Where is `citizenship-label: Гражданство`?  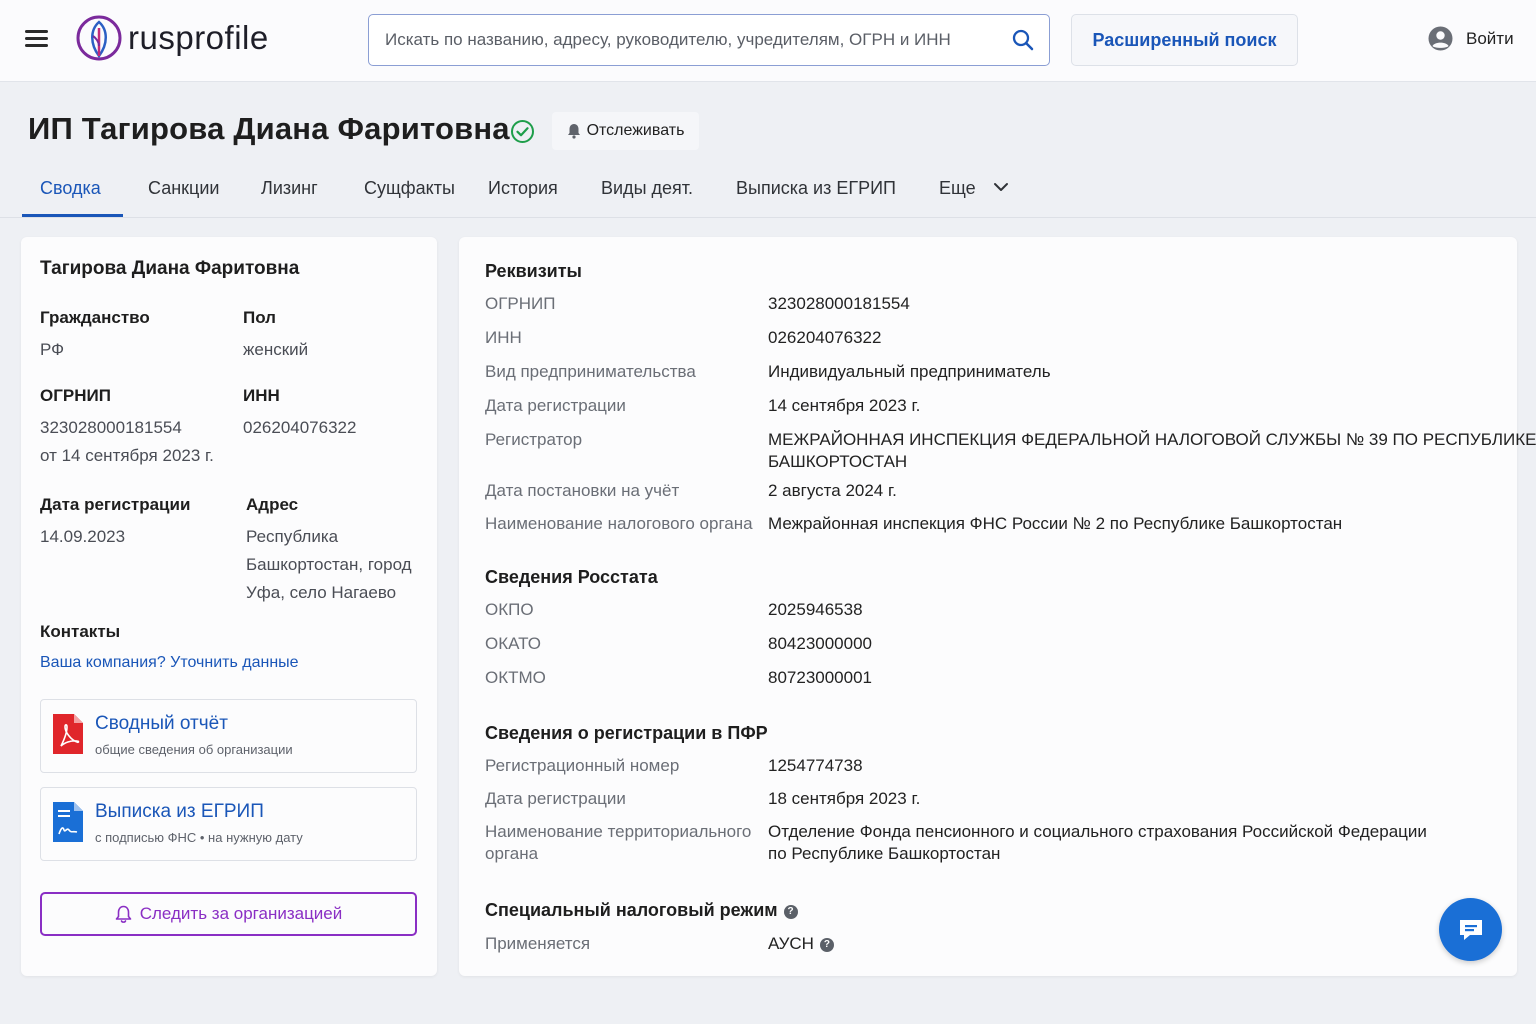 citizenship-label: Гражданство is located at coordinates (95, 317).